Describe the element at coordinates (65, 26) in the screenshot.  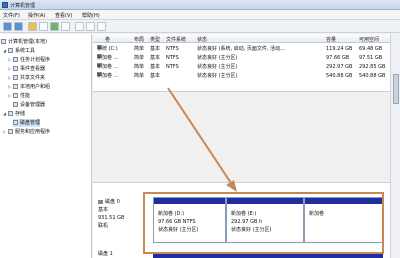
I see `properties-icon` at that location.